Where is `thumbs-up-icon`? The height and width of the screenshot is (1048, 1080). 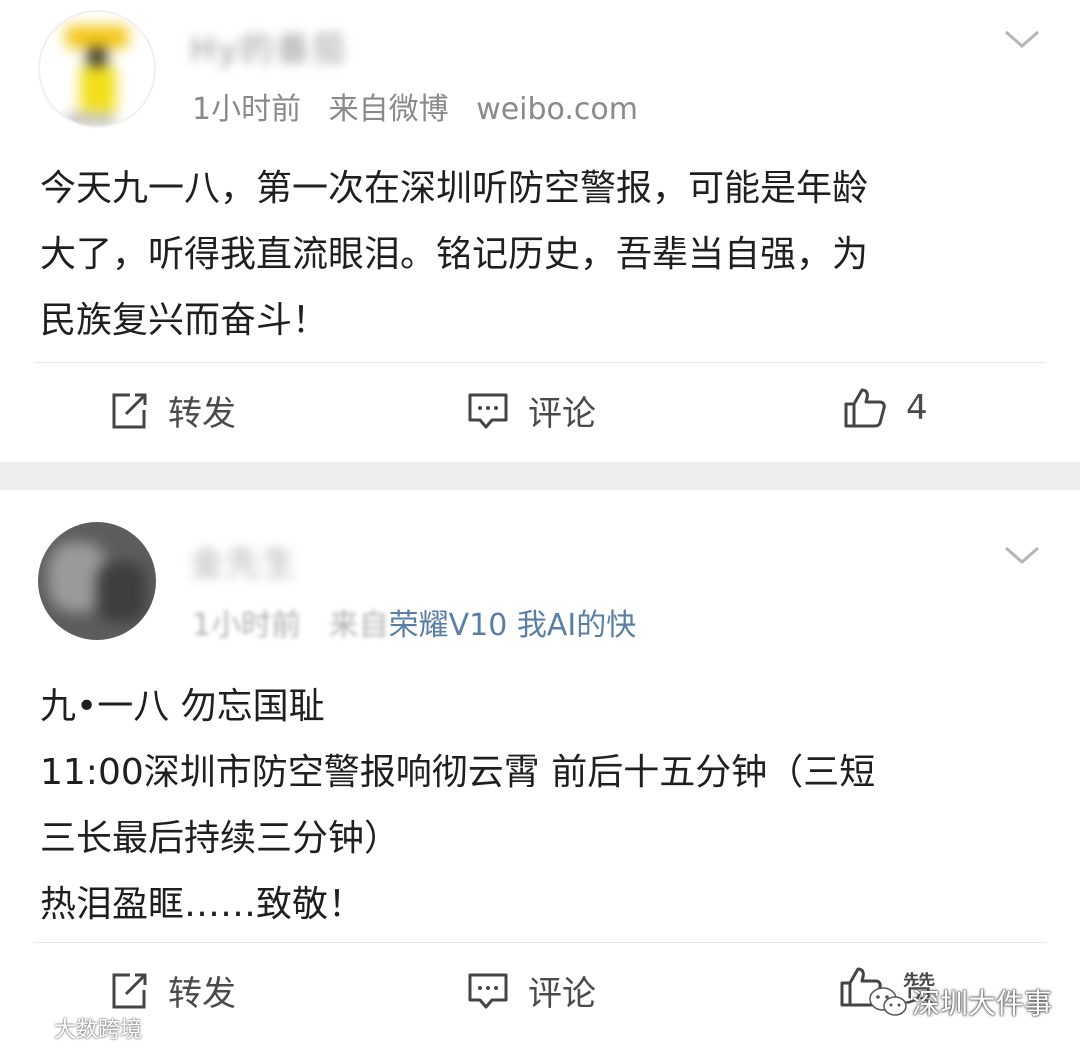
thumbs-up-icon is located at coordinates (865, 408).